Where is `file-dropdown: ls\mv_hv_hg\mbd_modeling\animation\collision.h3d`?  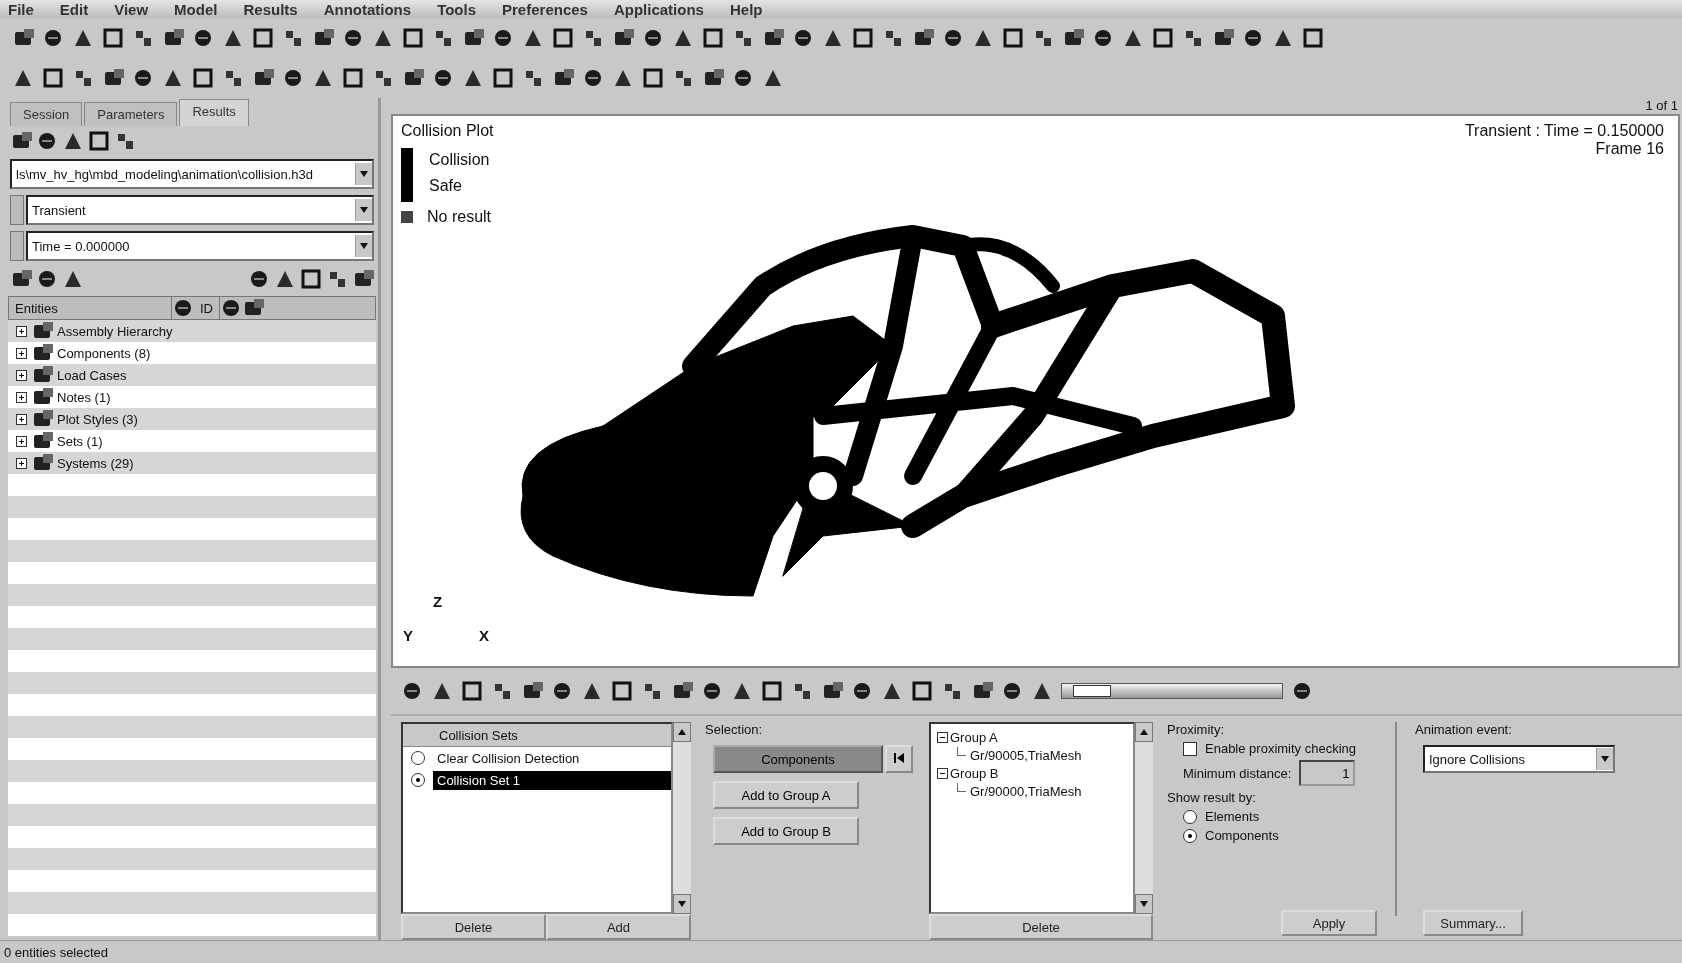
file-dropdown: ls\mv_hv_hg\mbd_modeling\animation\collision.h3d is located at coordinates (192, 174).